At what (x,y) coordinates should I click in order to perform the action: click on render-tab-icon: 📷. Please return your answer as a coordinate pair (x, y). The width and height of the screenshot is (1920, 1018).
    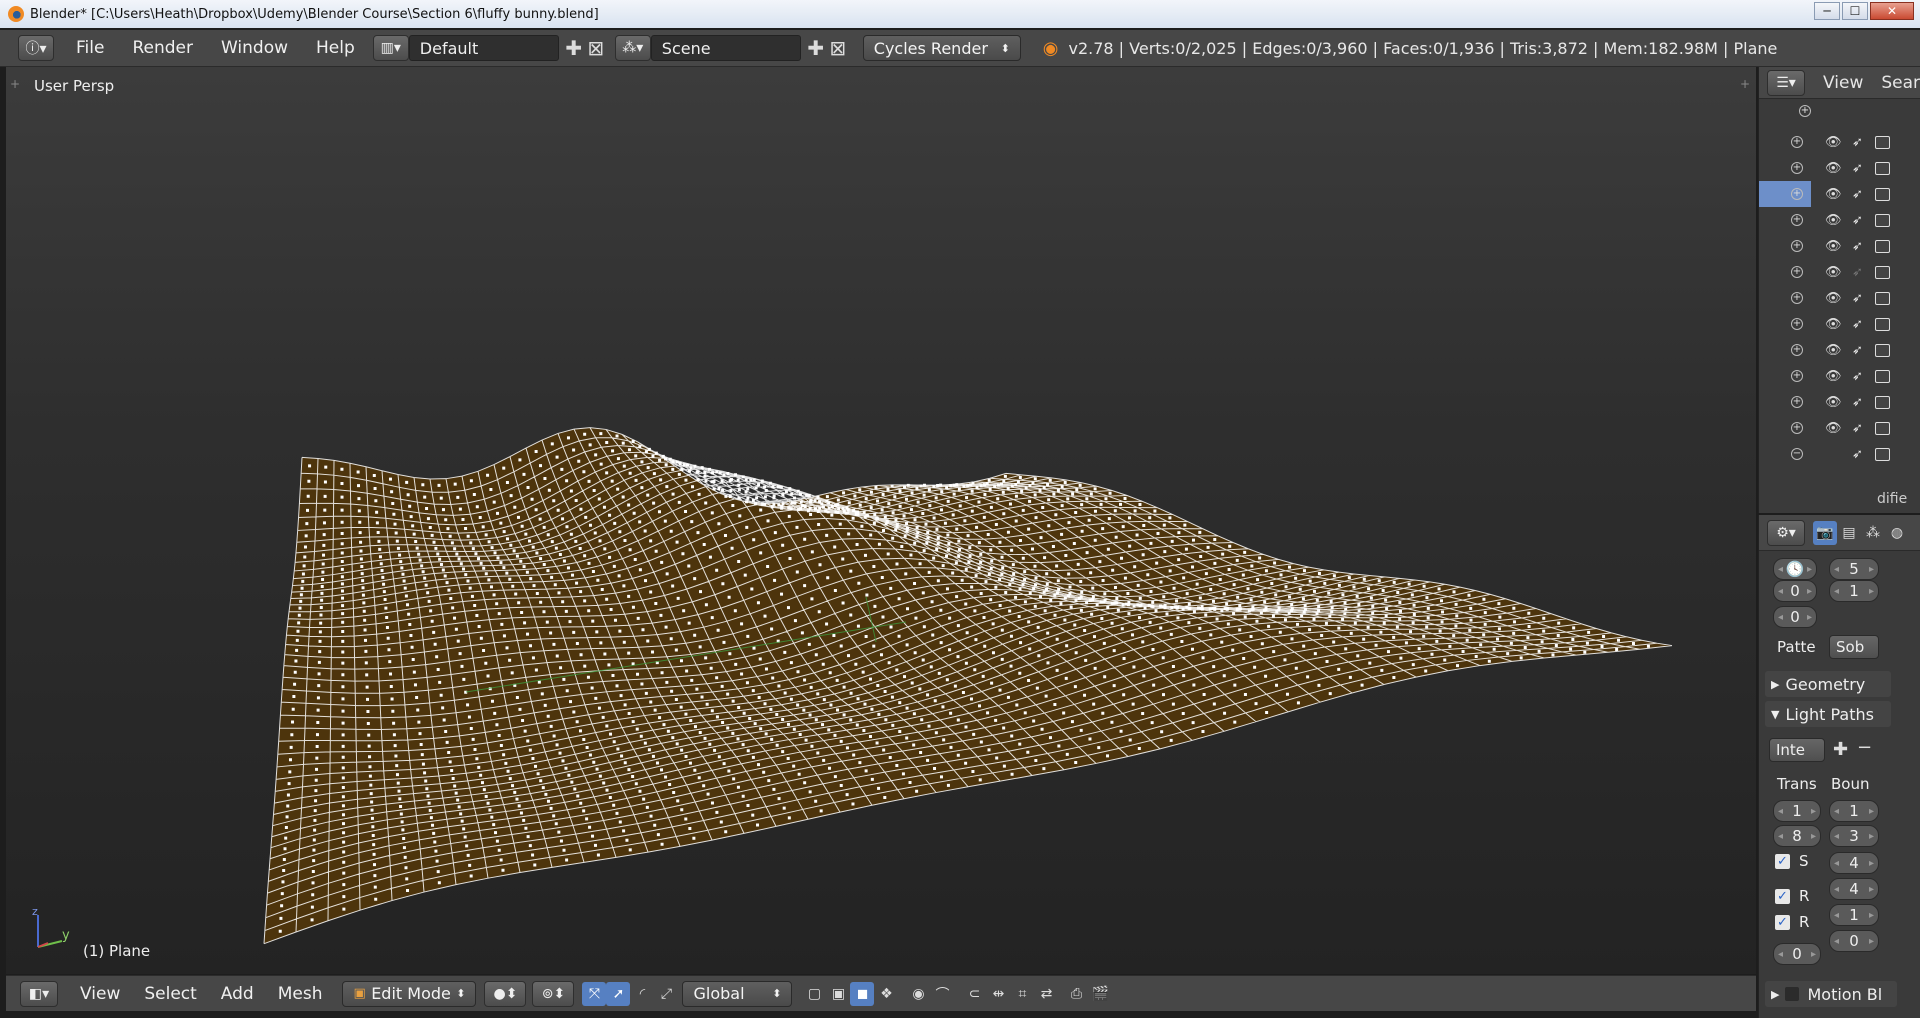
    Looking at the image, I should click on (1825, 532).